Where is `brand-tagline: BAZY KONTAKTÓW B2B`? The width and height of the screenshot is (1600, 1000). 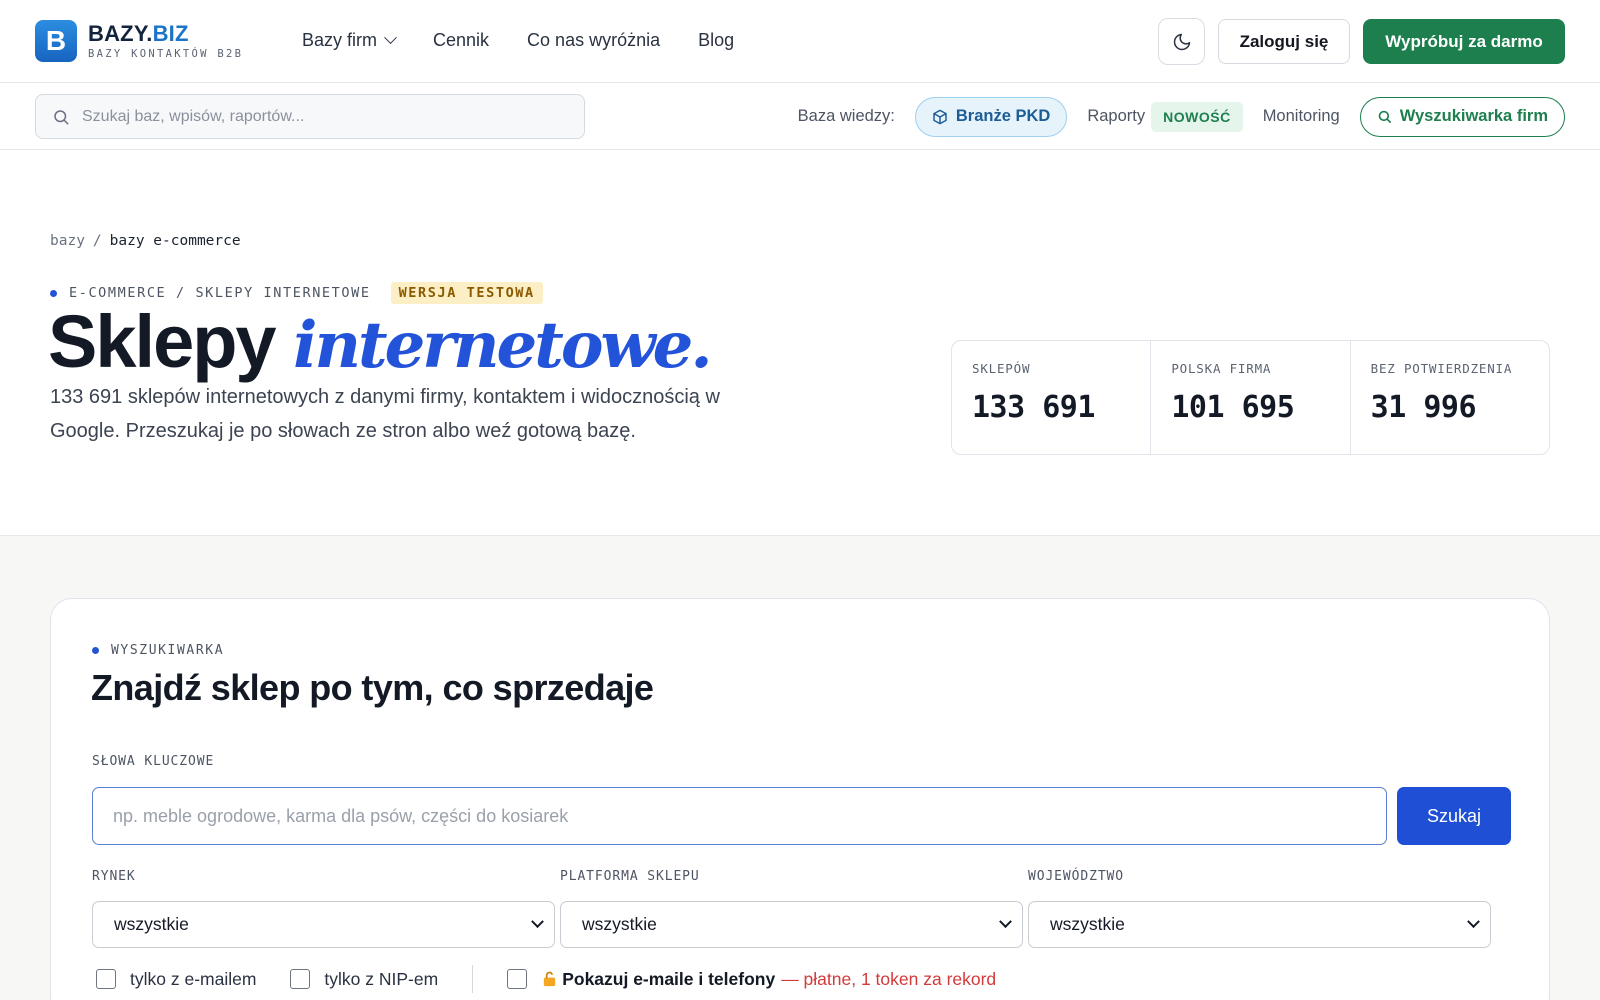
brand-tagline: BAZY KONTAKTÓW B2B is located at coordinates (166, 54).